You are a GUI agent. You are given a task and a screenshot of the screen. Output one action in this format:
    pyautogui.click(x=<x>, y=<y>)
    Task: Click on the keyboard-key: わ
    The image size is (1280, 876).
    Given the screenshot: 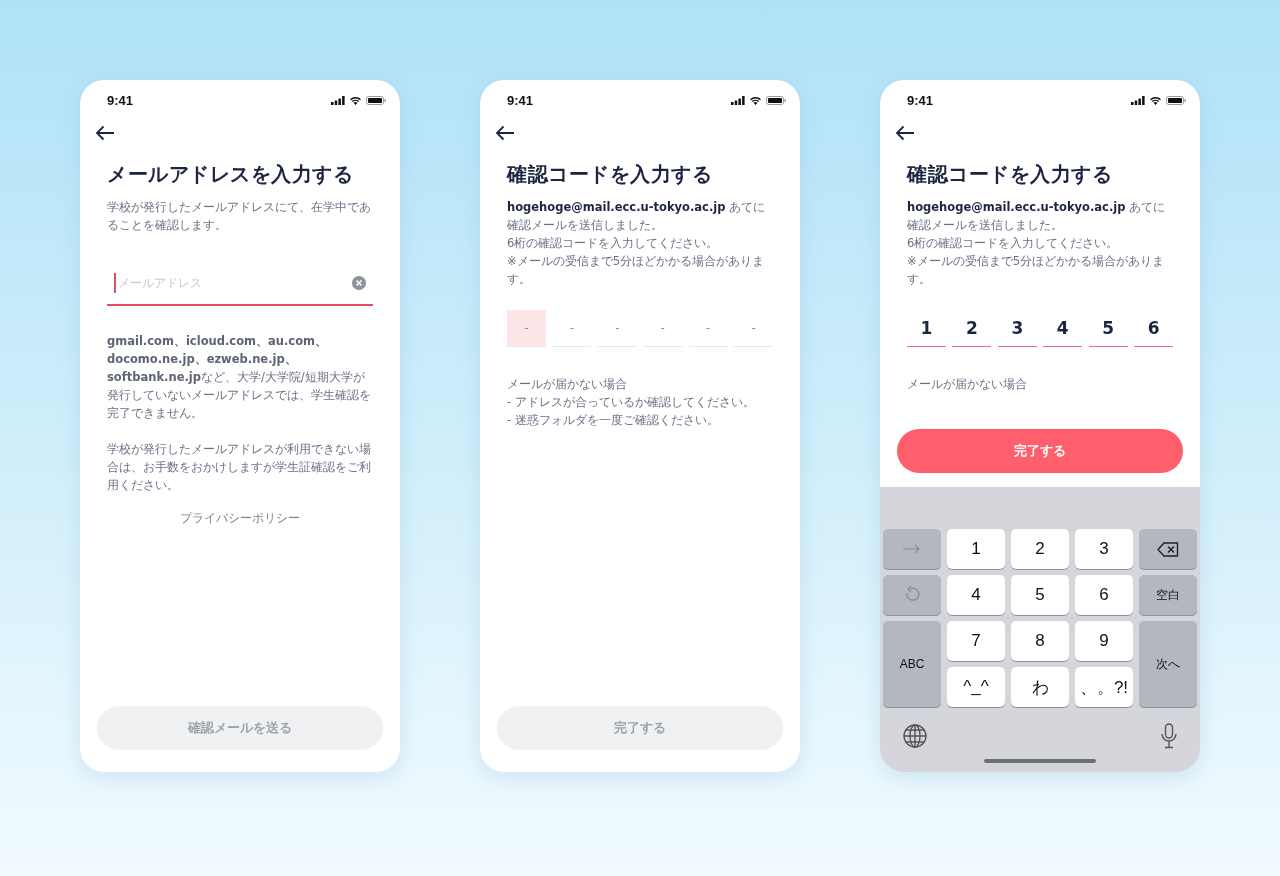 What is the action you would take?
    pyautogui.click(x=1040, y=687)
    